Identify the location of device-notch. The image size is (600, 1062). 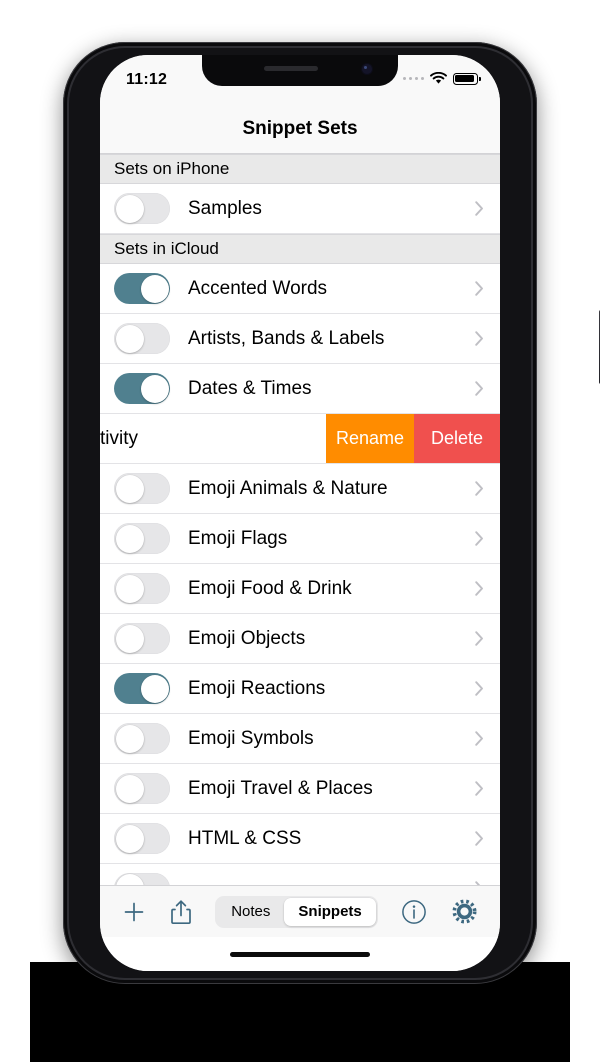
(300, 70).